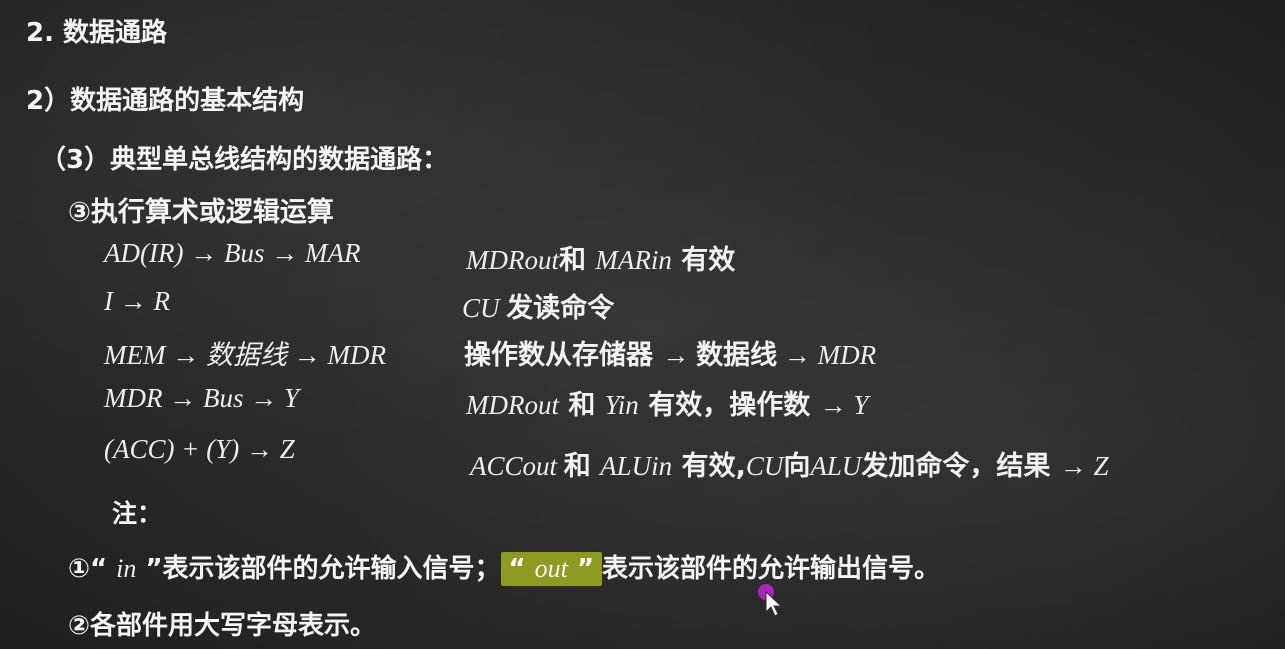 The height and width of the screenshot is (649, 1285). What do you see at coordinates (633, 260) in the screenshot?
I see `desc-part: MARin` at bounding box center [633, 260].